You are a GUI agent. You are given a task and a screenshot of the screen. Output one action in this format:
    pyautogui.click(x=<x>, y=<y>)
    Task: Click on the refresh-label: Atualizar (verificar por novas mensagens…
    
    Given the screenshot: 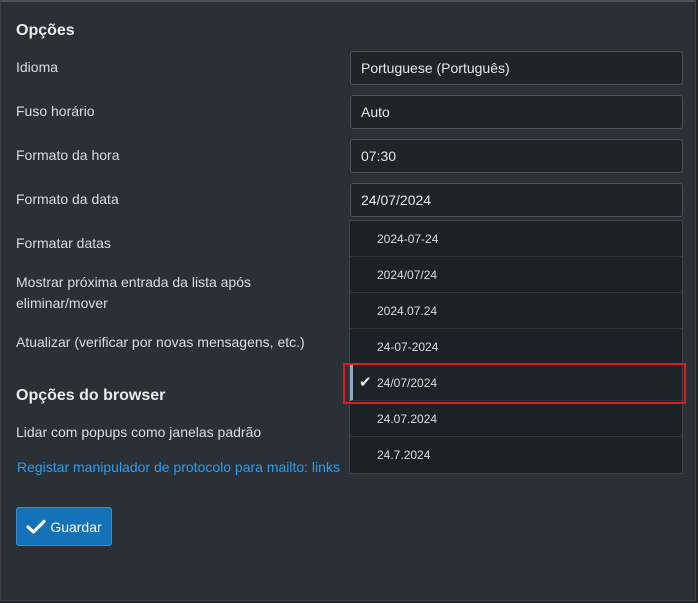 What is the action you would take?
    pyautogui.click(x=160, y=342)
    